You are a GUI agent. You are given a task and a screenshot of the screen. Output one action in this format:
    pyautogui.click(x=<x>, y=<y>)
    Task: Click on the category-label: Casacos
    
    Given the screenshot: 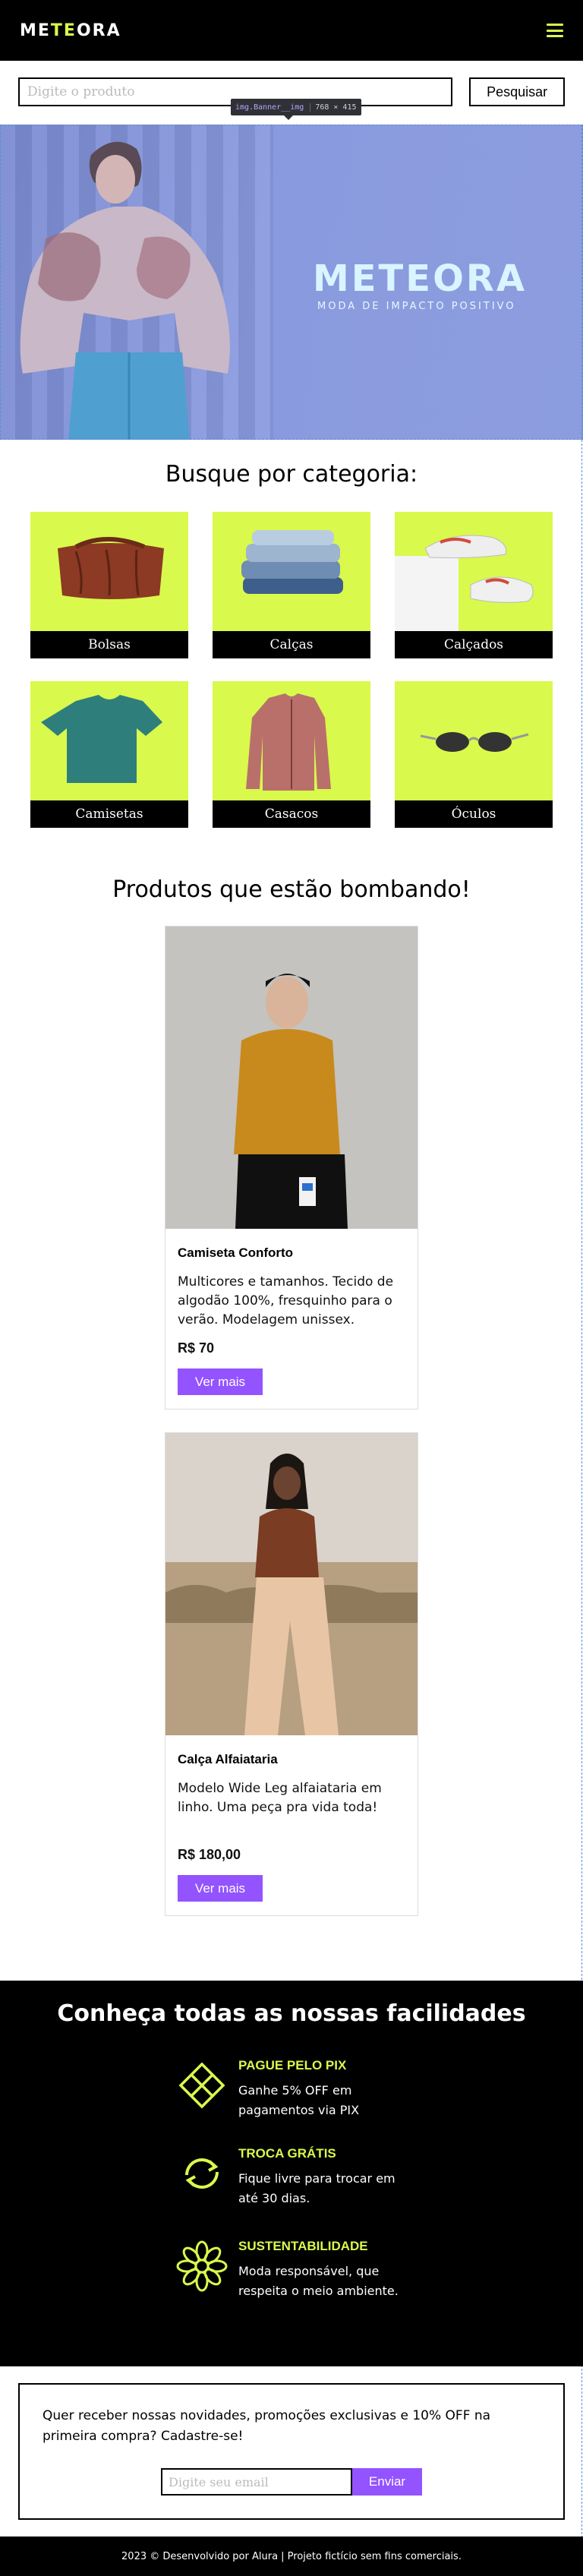 What is the action you would take?
    pyautogui.click(x=291, y=814)
    